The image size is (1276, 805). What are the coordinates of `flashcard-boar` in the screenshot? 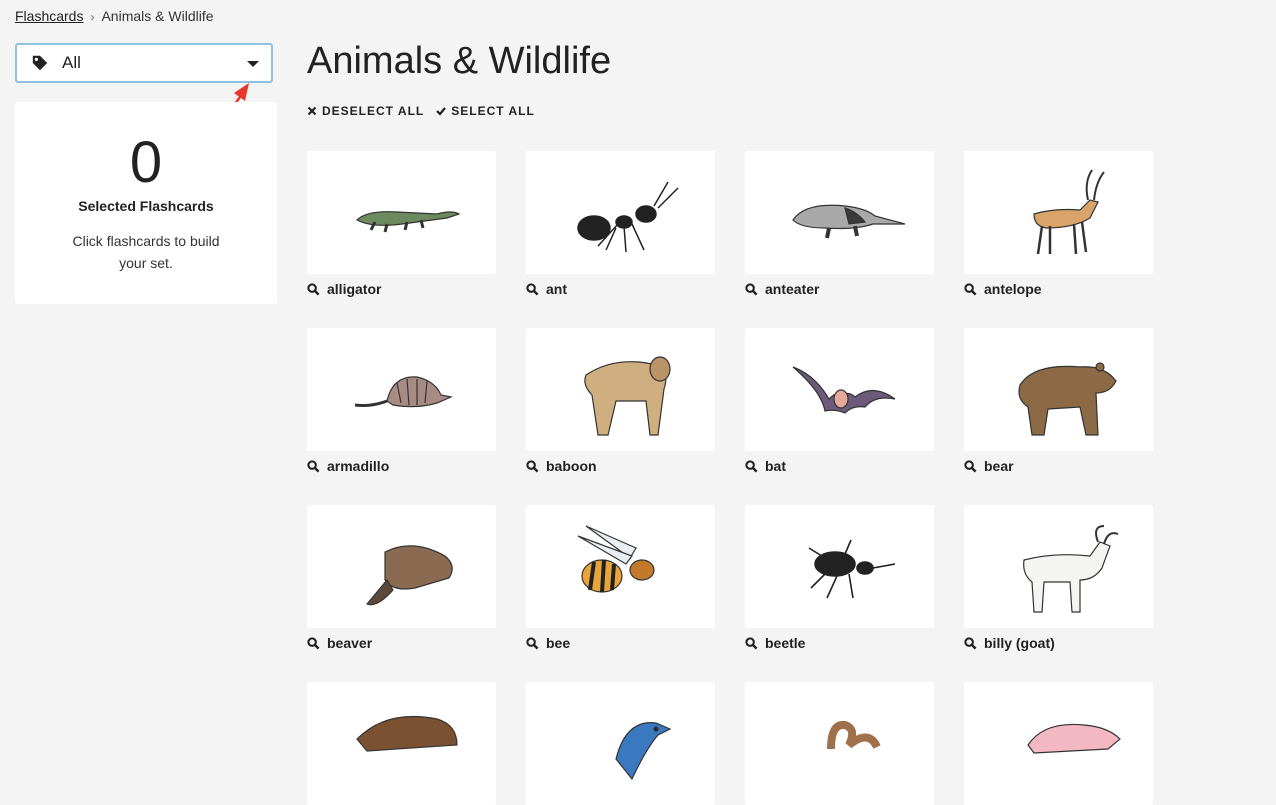 It's located at (1058, 743).